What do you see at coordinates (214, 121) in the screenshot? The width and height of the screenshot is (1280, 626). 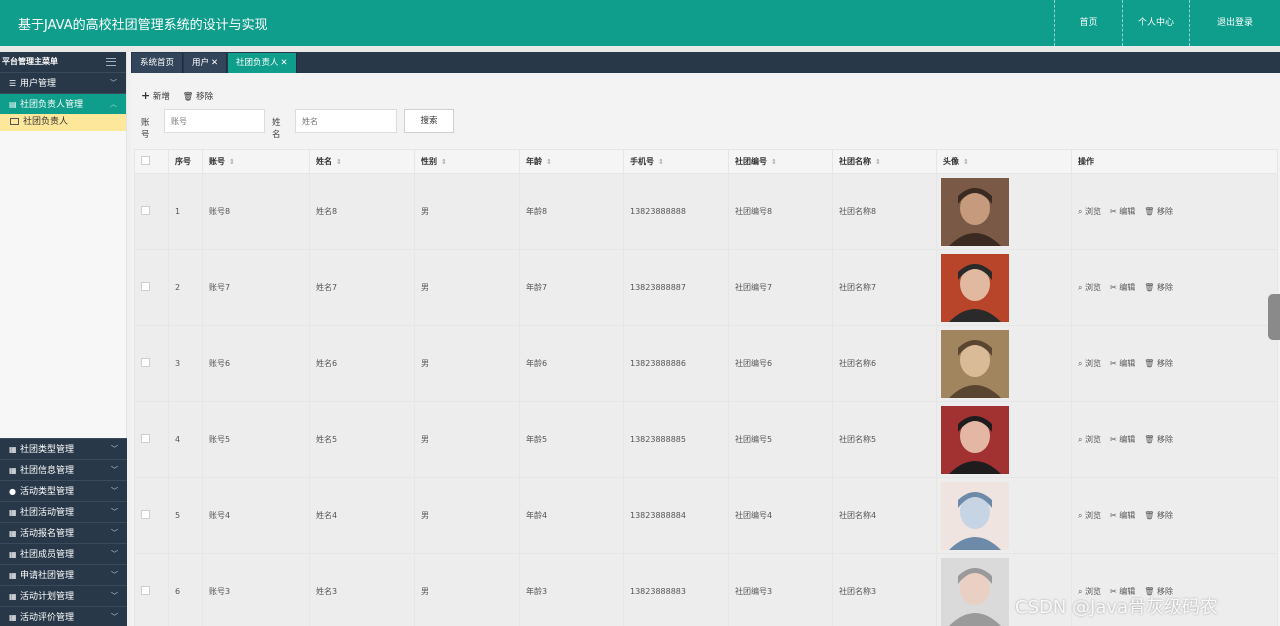 I see `account-input` at bounding box center [214, 121].